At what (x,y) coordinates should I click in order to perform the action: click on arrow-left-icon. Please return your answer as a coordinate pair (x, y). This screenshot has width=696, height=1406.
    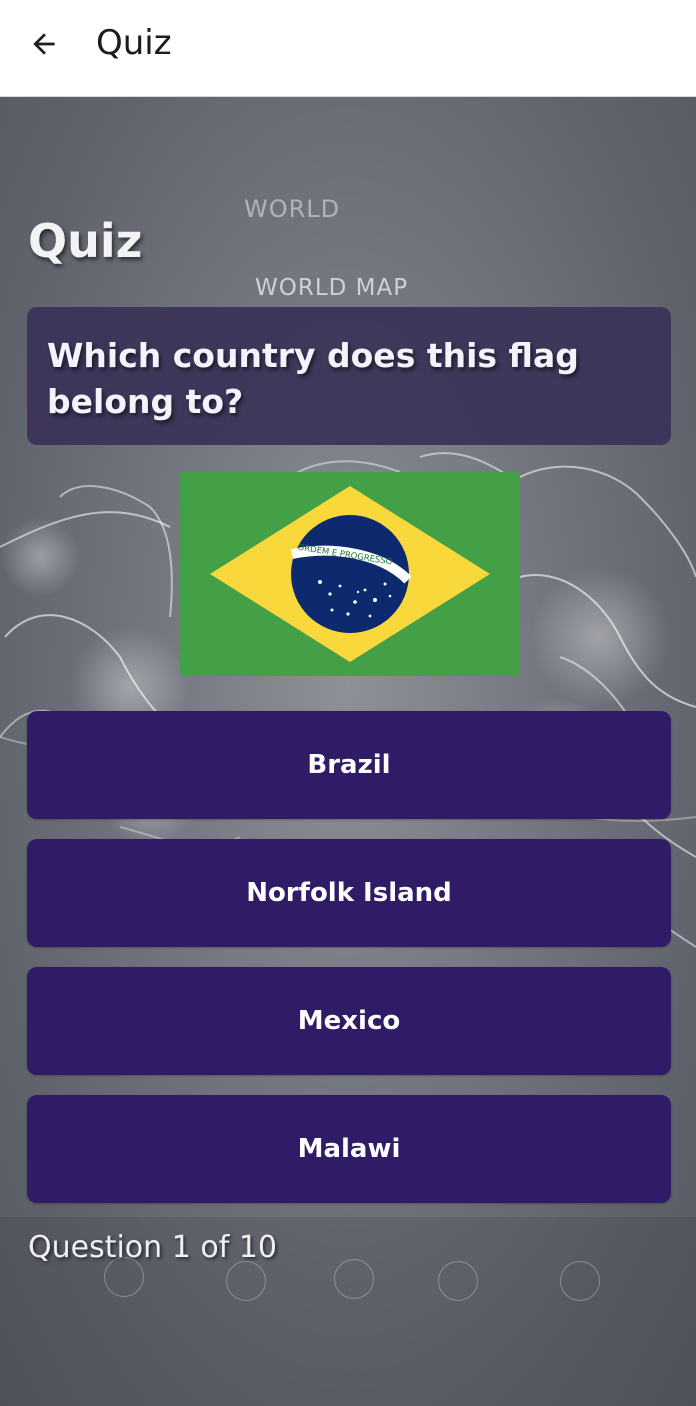
    Looking at the image, I should click on (44, 44).